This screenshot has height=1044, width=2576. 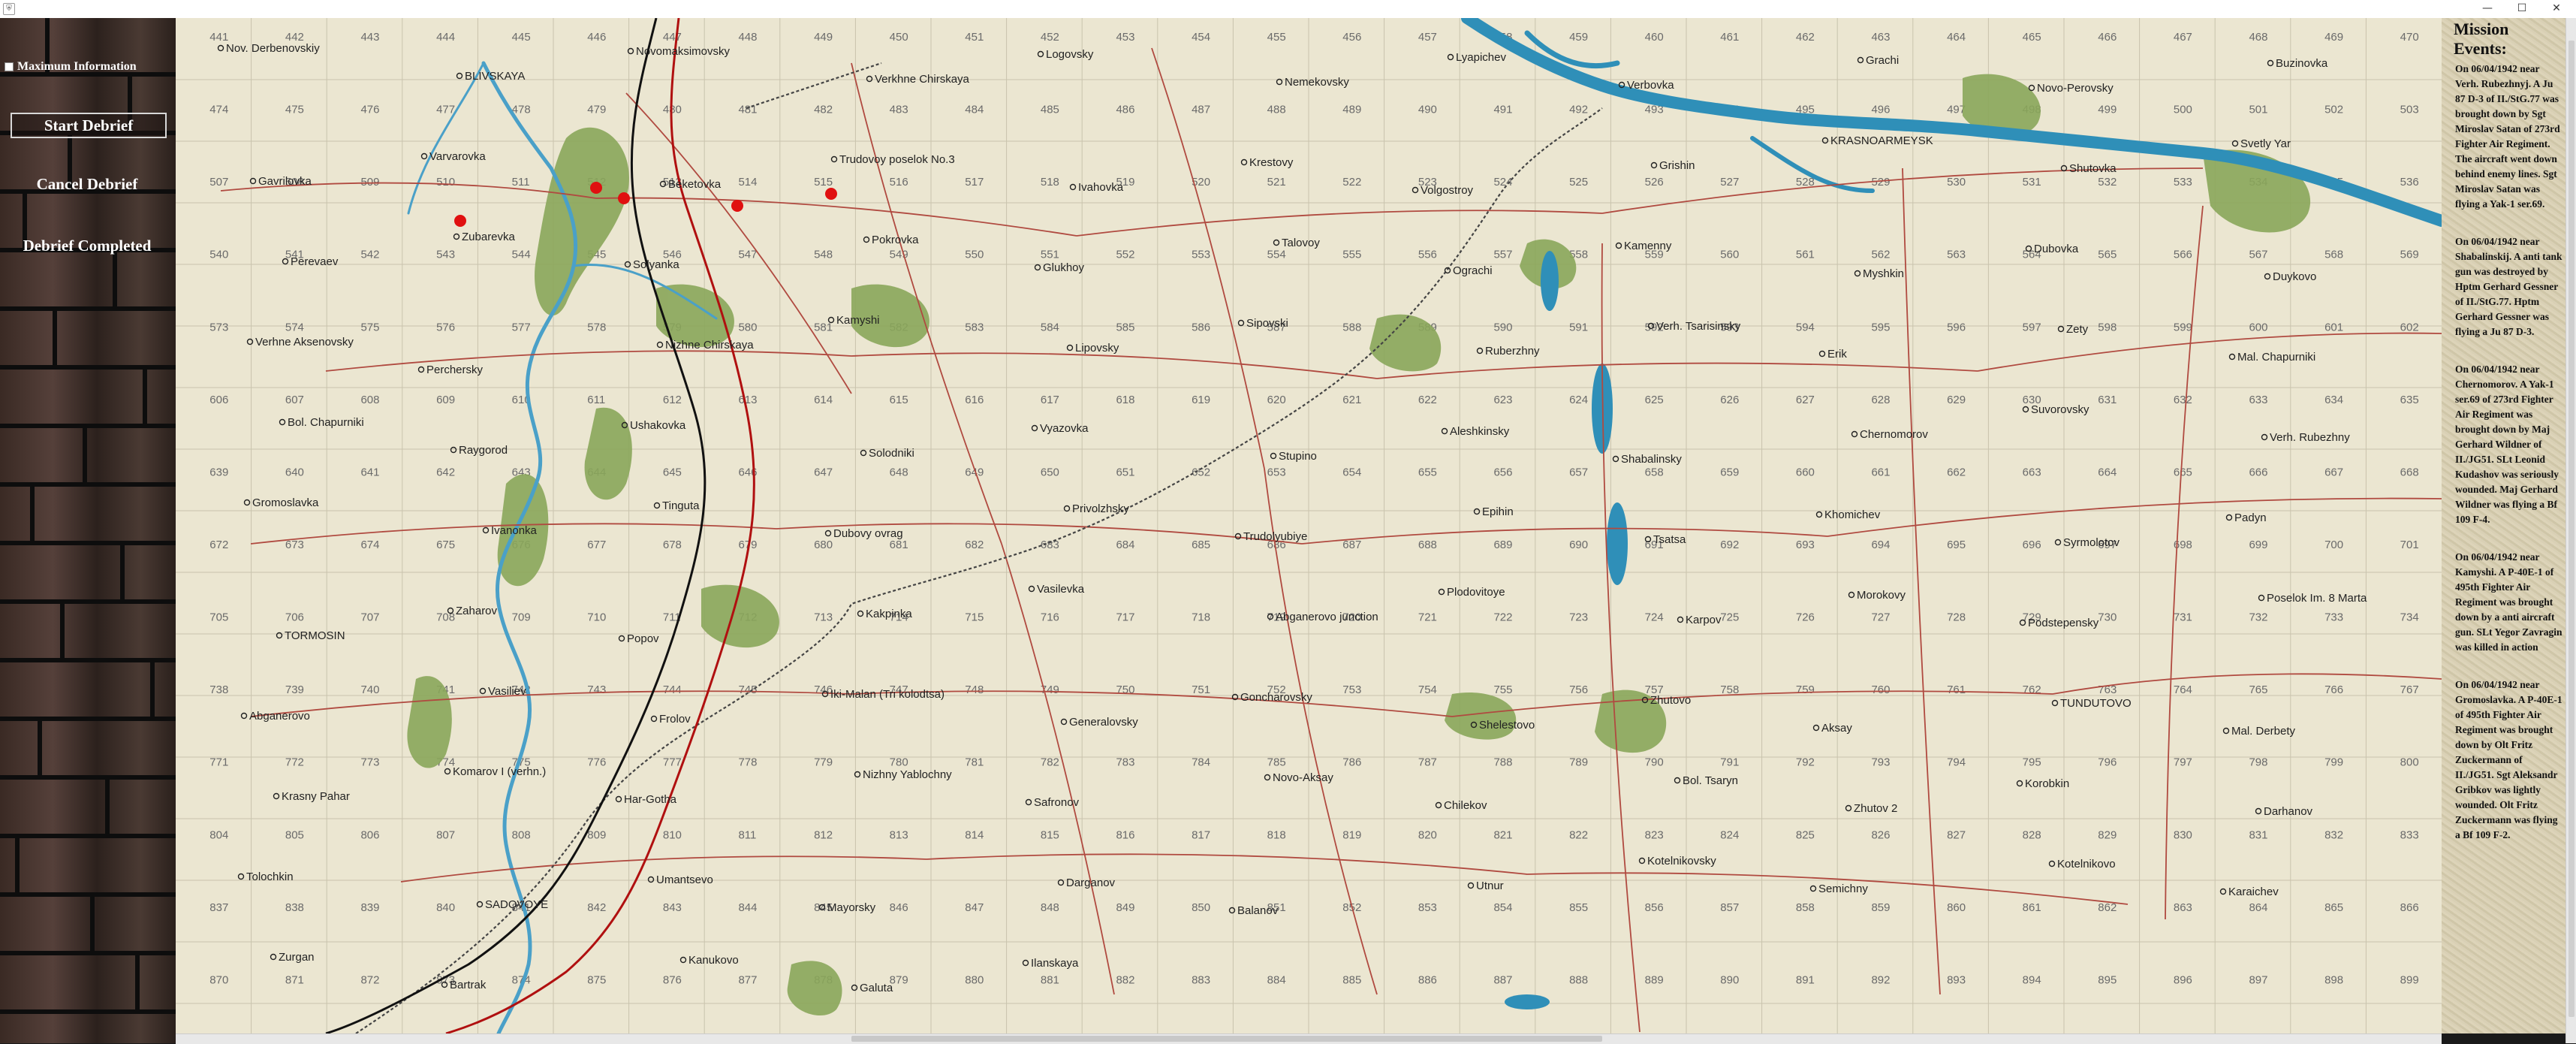 What do you see at coordinates (1276, 835) in the screenshot?
I see `grid-number: 818` at bounding box center [1276, 835].